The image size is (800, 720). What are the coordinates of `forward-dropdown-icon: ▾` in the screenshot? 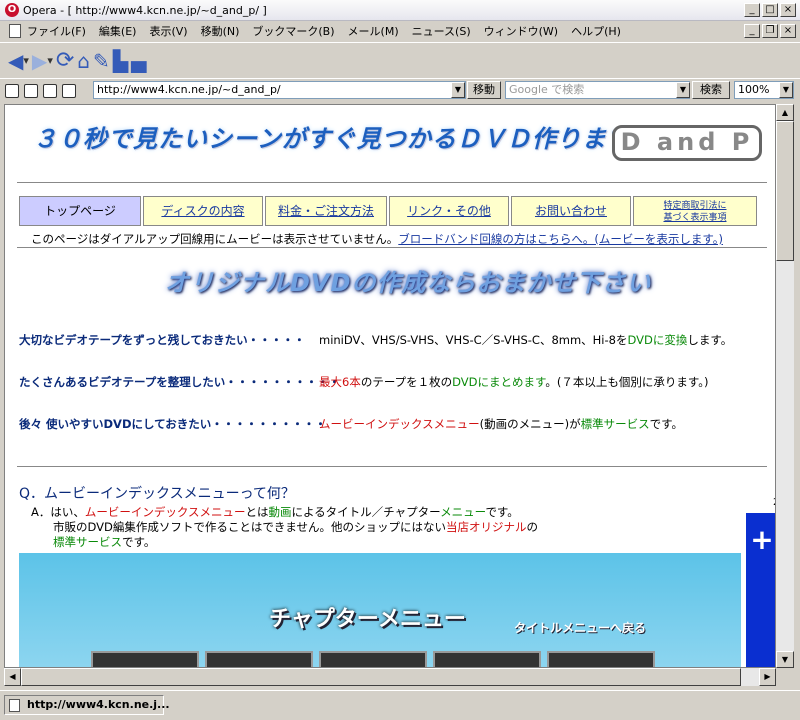 It's located at (50, 61).